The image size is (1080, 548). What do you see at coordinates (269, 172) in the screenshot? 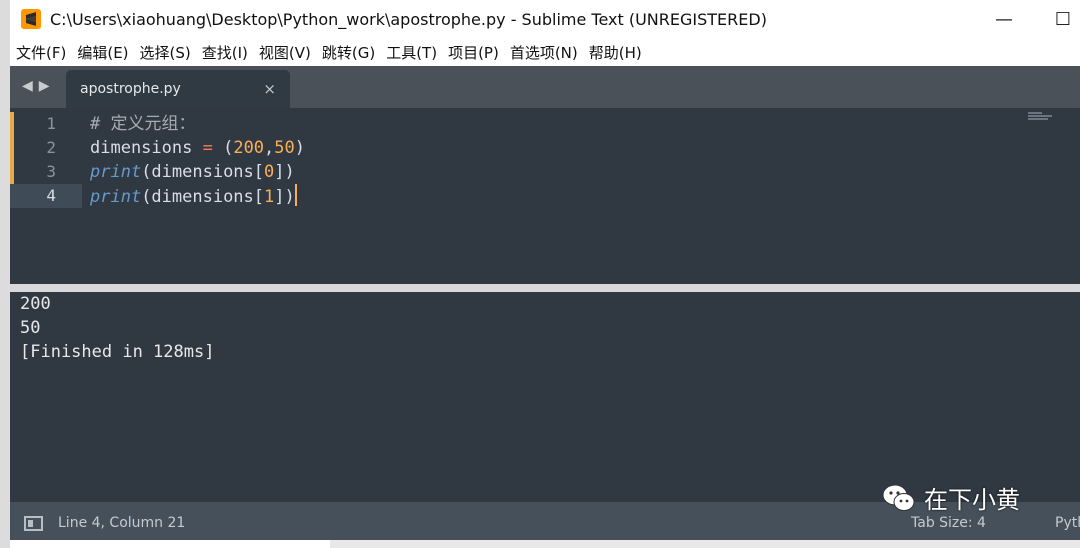
I see `code-token: 0` at bounding box center [269, 172].